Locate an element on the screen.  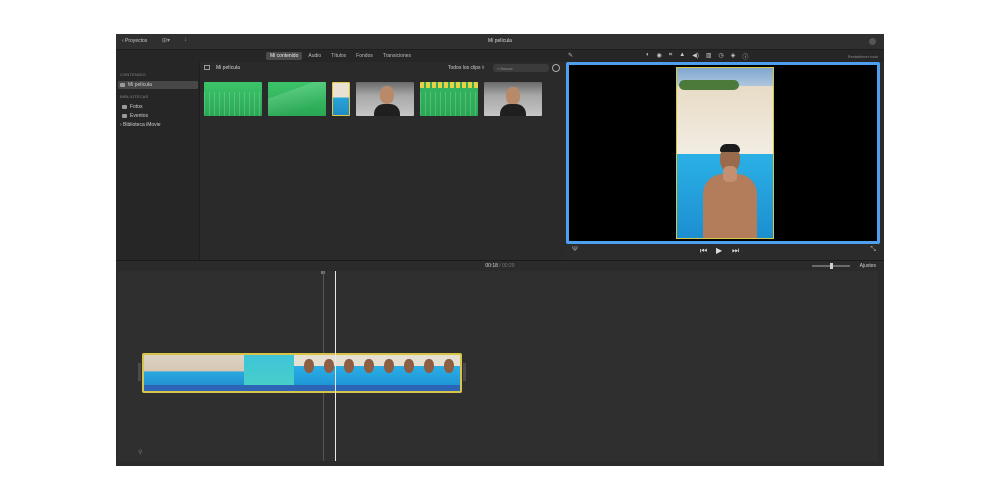
noise-reduction-icon: ▥ is located at coordinates (709, 56).